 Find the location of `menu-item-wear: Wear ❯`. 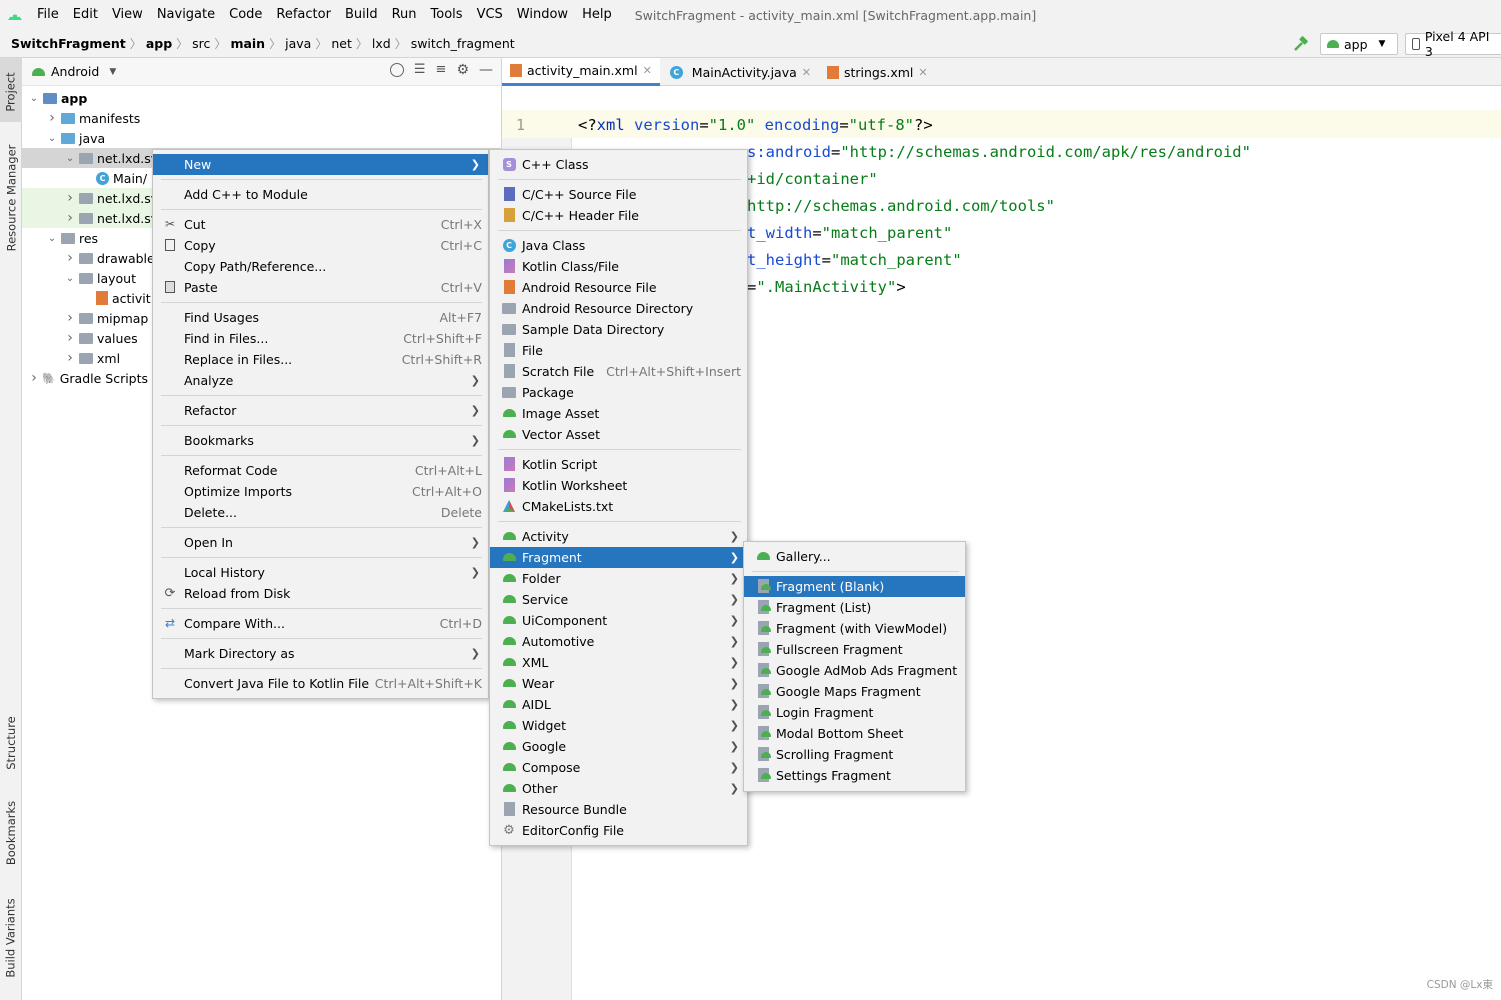

menu-item-wear: Wear ❯ is located at coordinates (618, 683).